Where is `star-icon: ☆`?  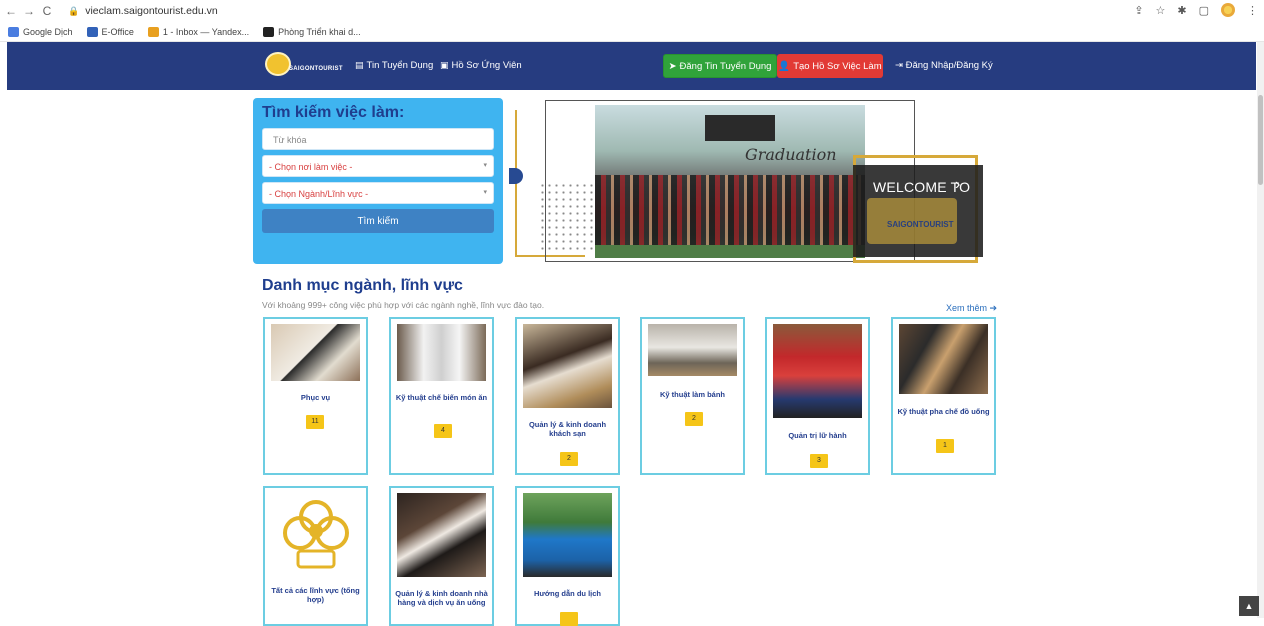 star-icon: ☆ is located at coordinates (1161, 10).